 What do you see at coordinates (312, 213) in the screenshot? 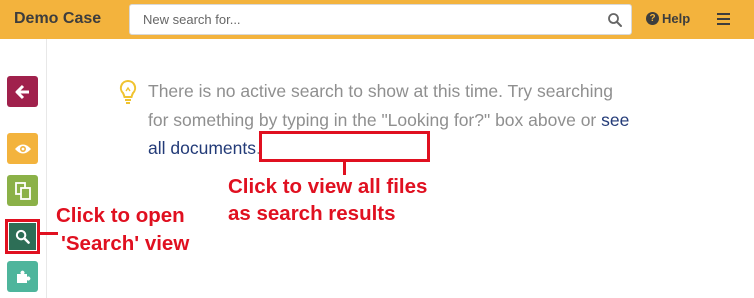
I see `annotation-files-line2: as search results` at bounding box center [312, 213].